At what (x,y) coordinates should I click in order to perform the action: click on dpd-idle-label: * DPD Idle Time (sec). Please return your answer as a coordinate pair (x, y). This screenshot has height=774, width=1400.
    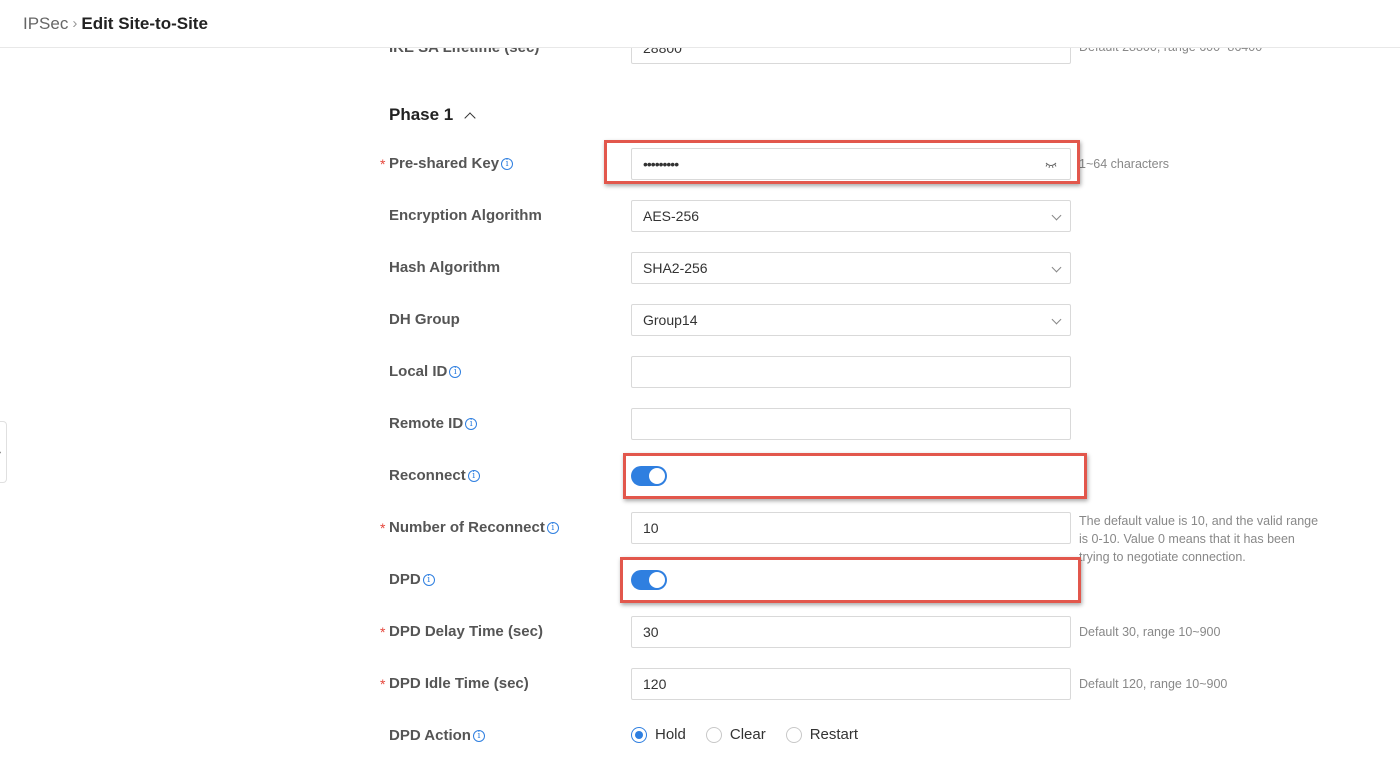
    Looking at the image, I should click on (454, 683).